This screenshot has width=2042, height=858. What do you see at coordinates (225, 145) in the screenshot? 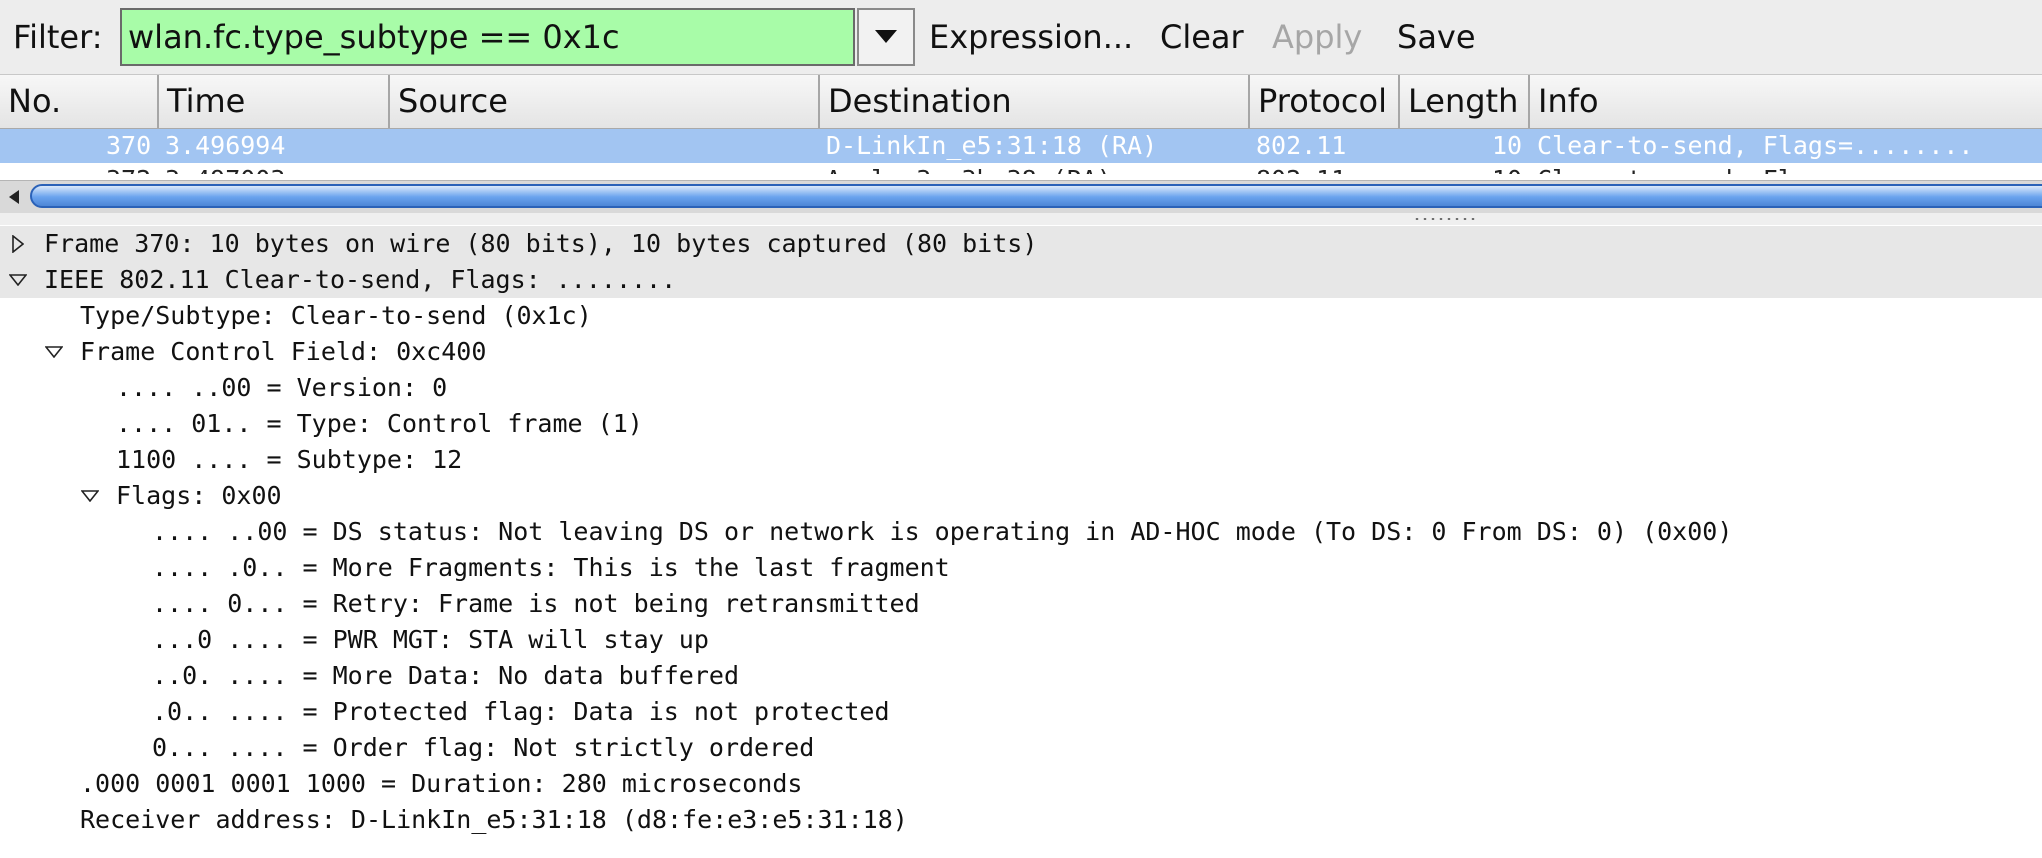
I see `packet-time: 3.496994` at bounding box center [225, 145].